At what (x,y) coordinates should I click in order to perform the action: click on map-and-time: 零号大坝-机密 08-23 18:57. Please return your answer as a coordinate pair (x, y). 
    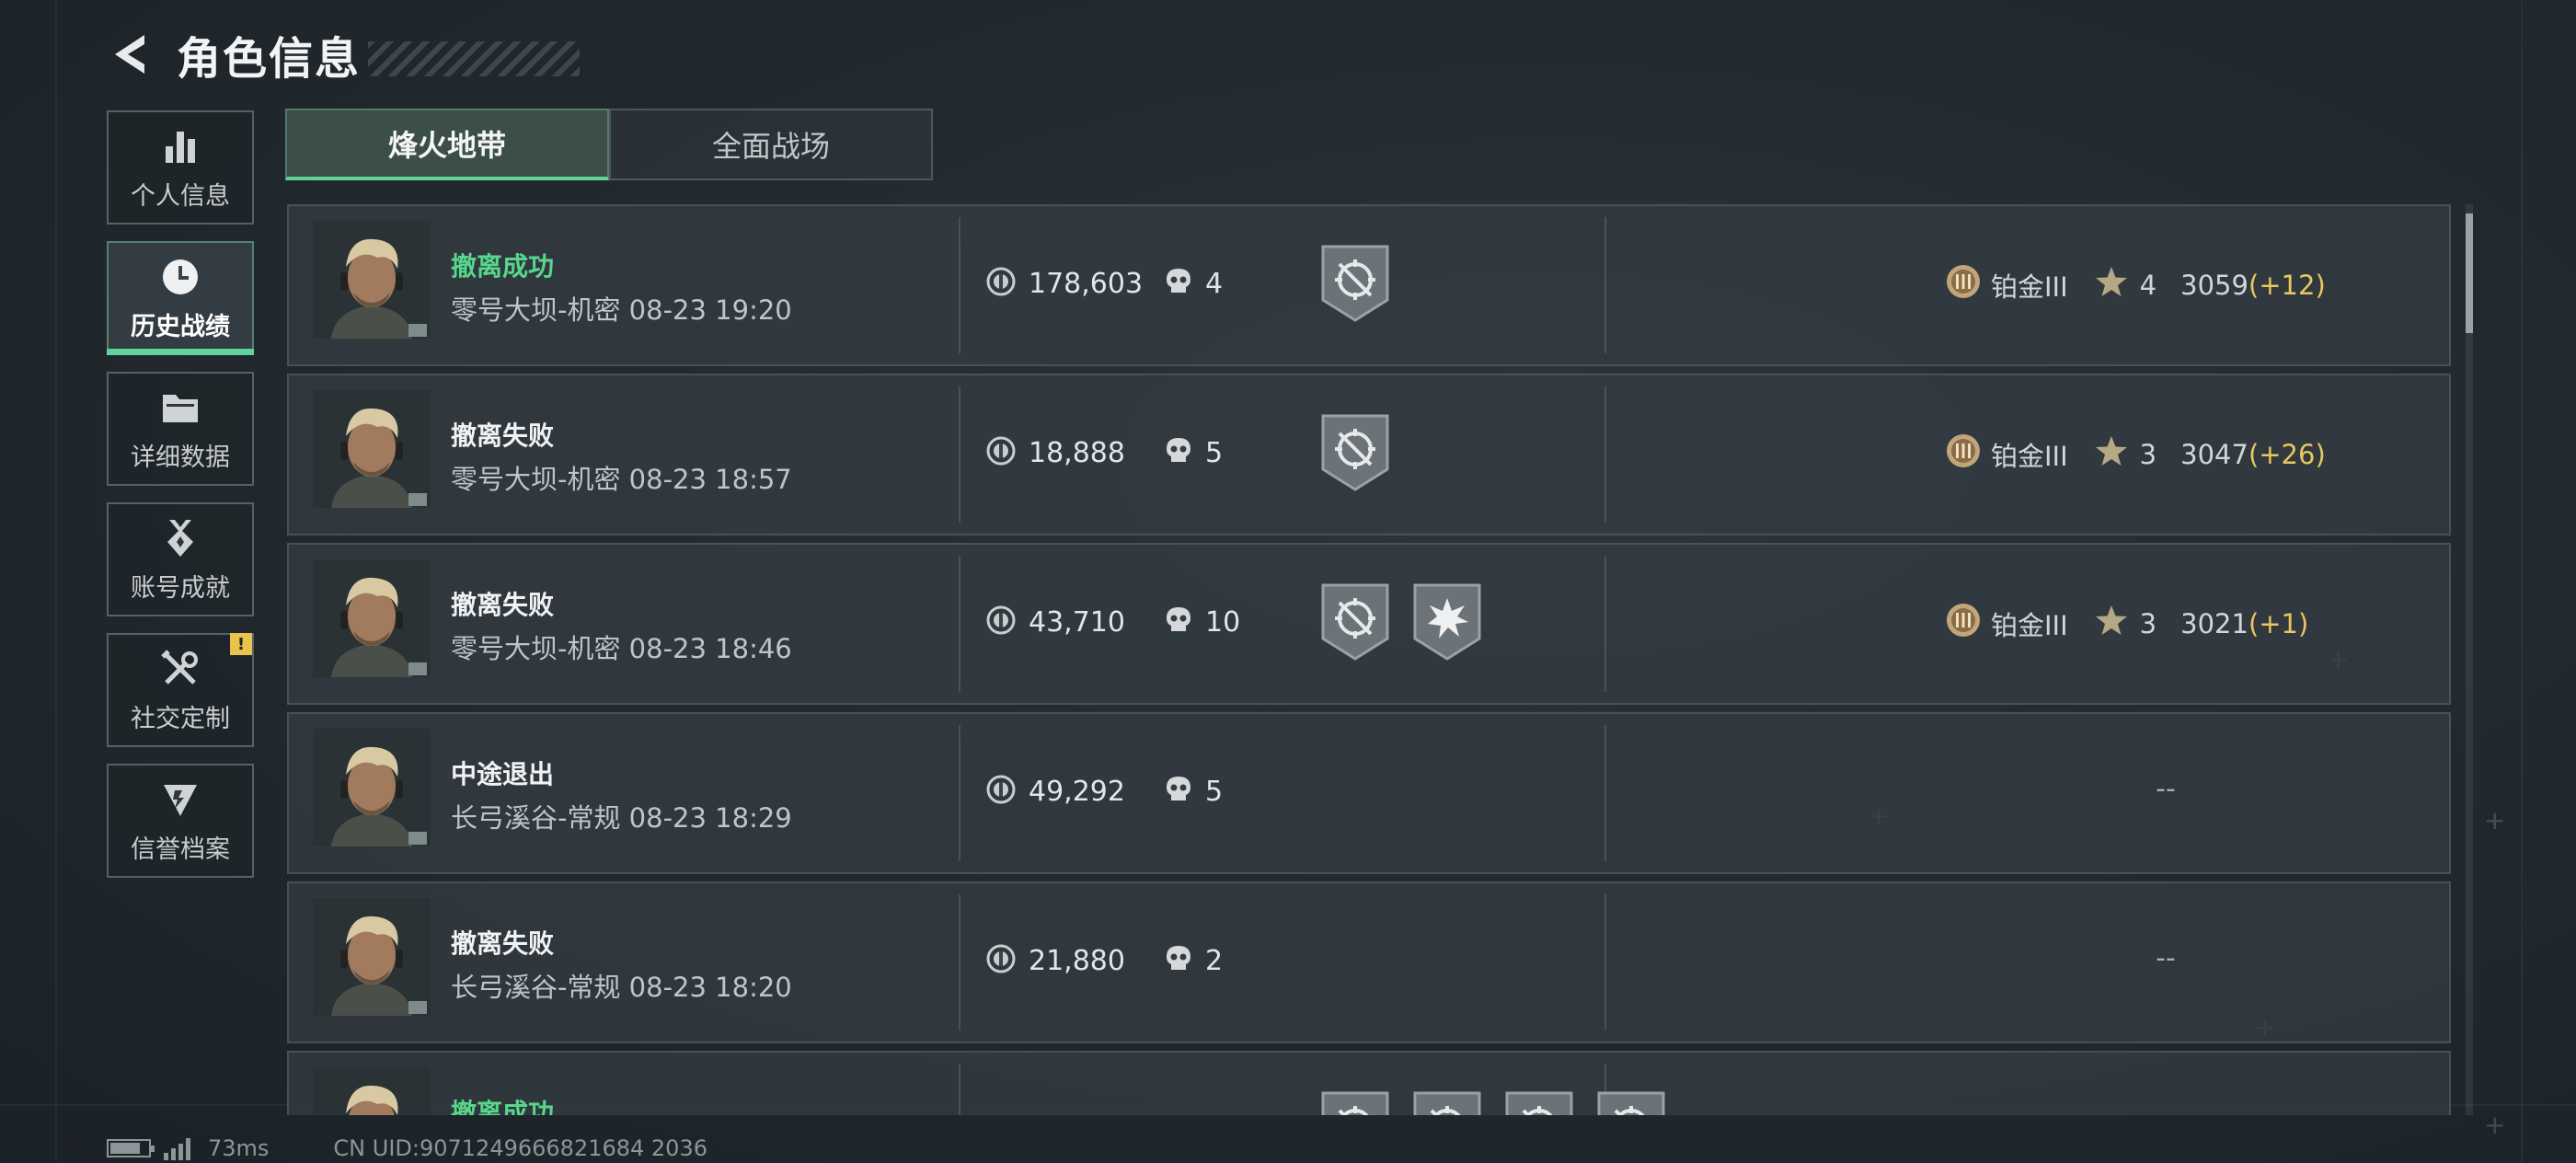
    Looking at the image, I should click on (621, 480).